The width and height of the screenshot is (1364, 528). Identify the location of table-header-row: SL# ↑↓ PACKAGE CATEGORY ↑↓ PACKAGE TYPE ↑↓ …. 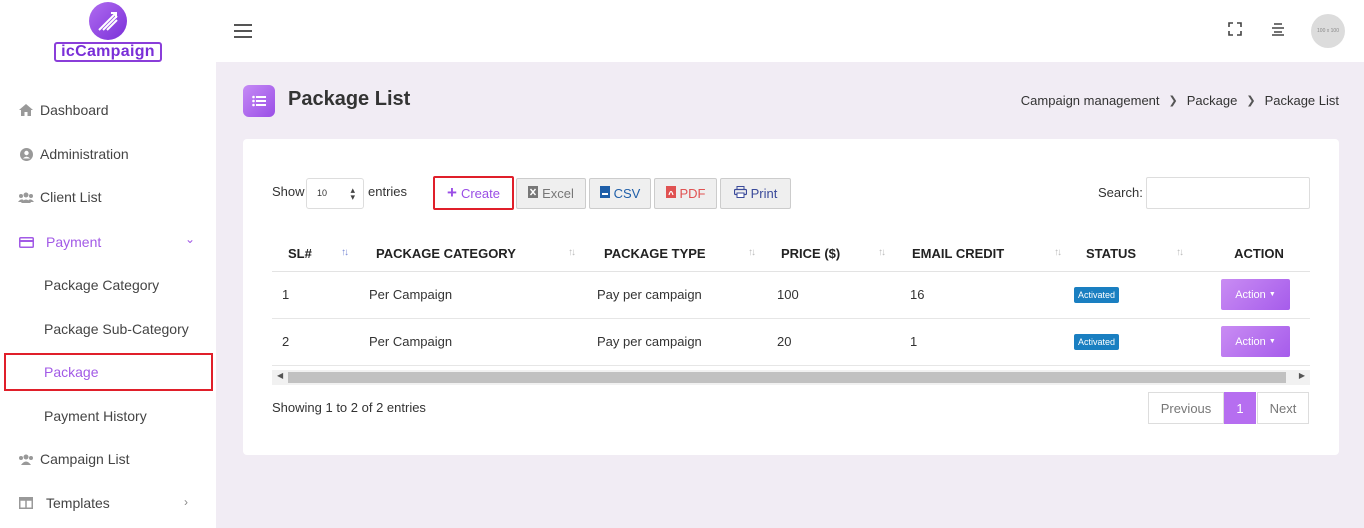
(791, 254).